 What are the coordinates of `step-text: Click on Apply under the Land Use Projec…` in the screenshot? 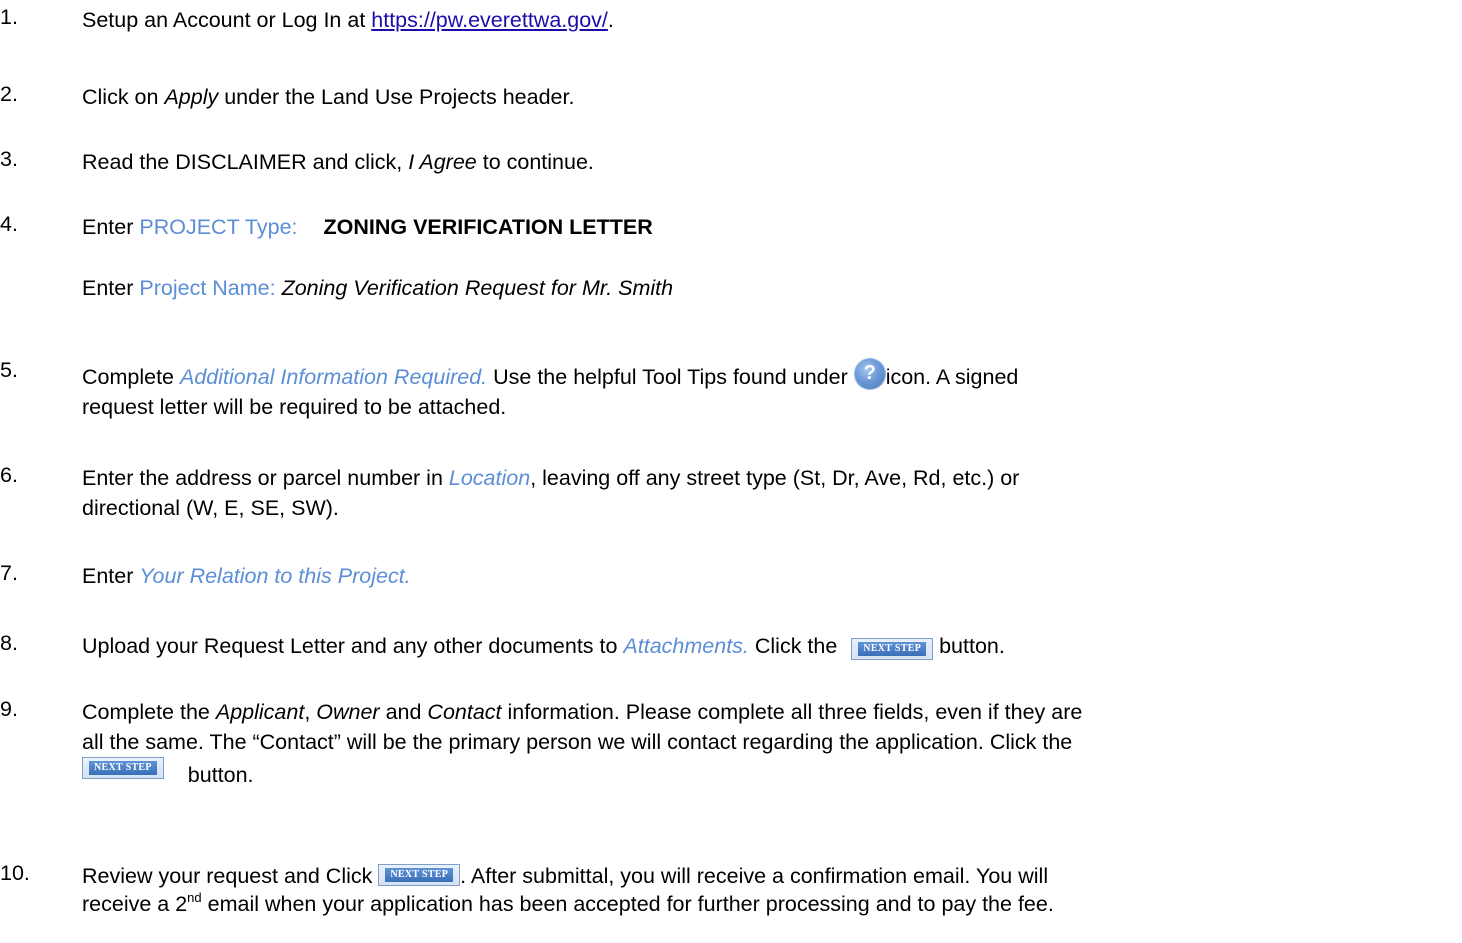 It's located at (328, 97).